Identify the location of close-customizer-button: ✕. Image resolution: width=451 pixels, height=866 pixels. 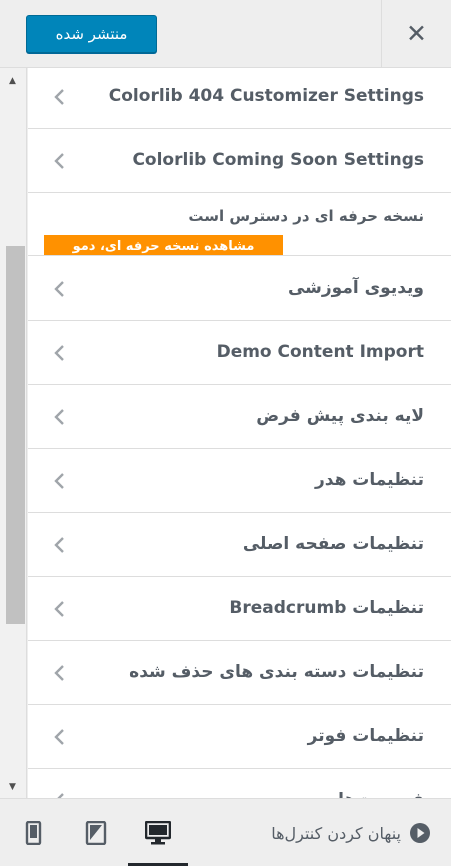
(416, 33).